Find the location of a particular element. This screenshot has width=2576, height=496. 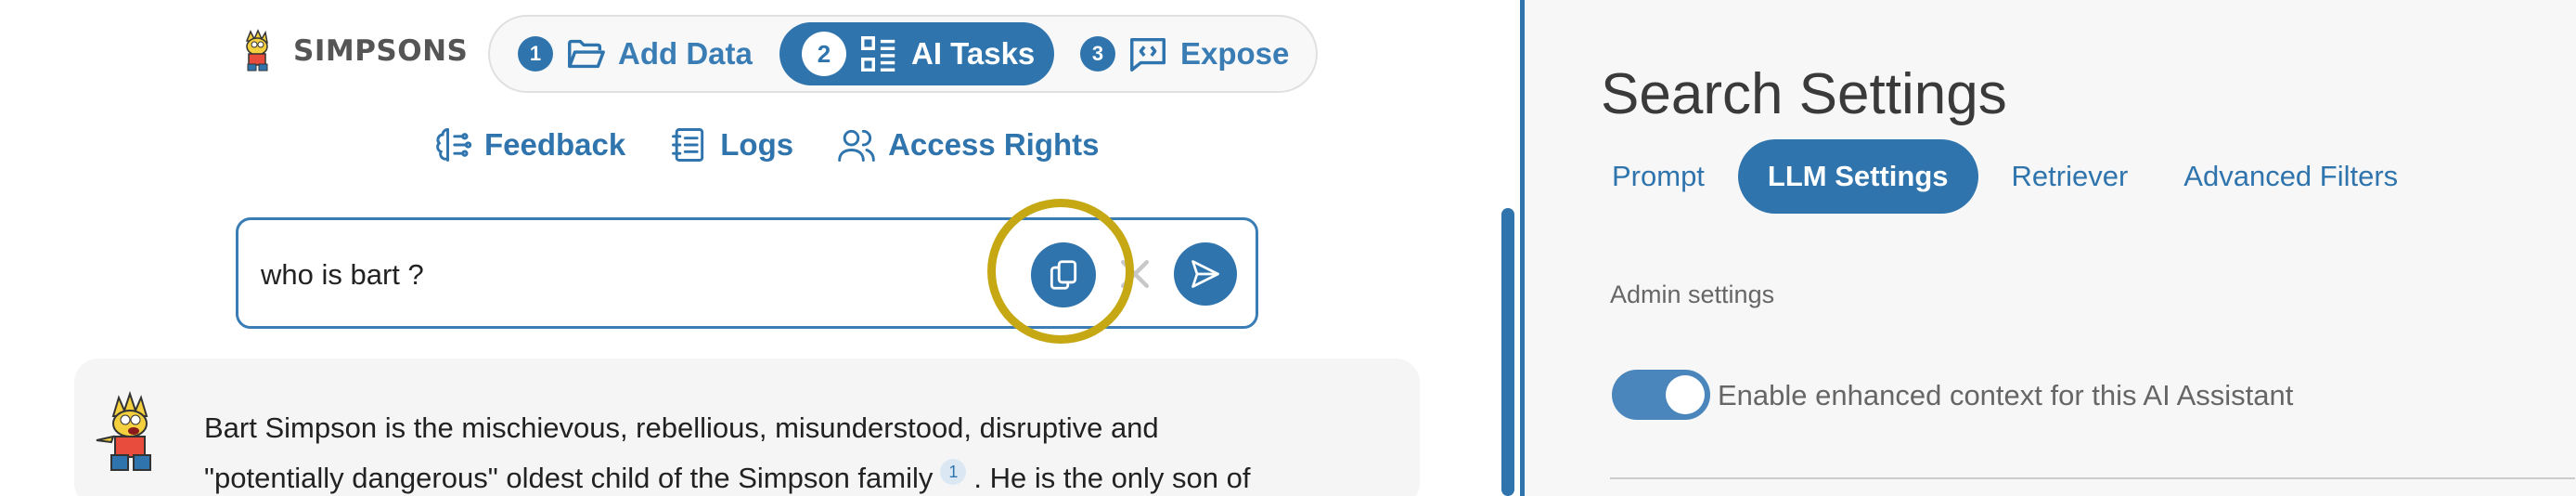

copy-icon is located at coordinates (1063, 275).